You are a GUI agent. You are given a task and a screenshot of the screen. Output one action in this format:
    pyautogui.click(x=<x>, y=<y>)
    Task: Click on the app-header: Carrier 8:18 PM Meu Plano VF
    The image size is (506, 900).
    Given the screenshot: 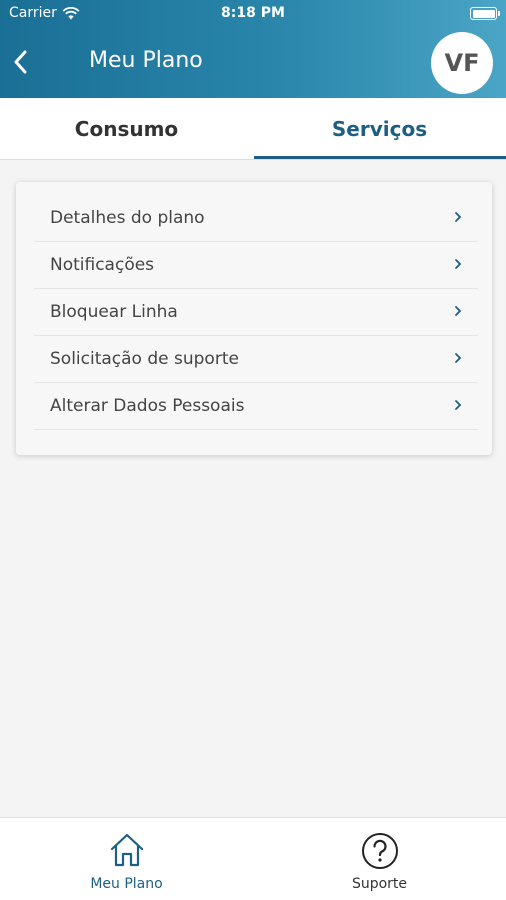 What is the action you would take?
    pyautogui.click(x=253, y=49)
    